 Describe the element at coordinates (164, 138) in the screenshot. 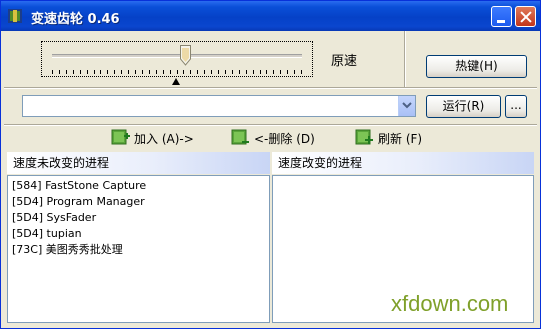

I see `add-label: 加入 (A)->` at that location.